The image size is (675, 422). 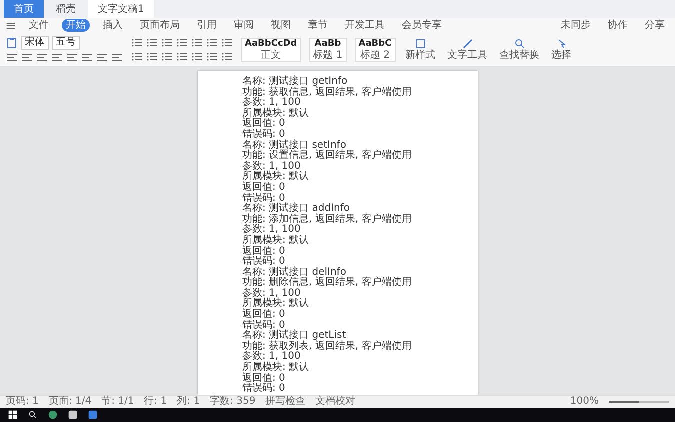 What do you see at coordinates (76, 25) in the screenshot?
I see `ribbon-tab: 开始` at bounding box center [76, 25].